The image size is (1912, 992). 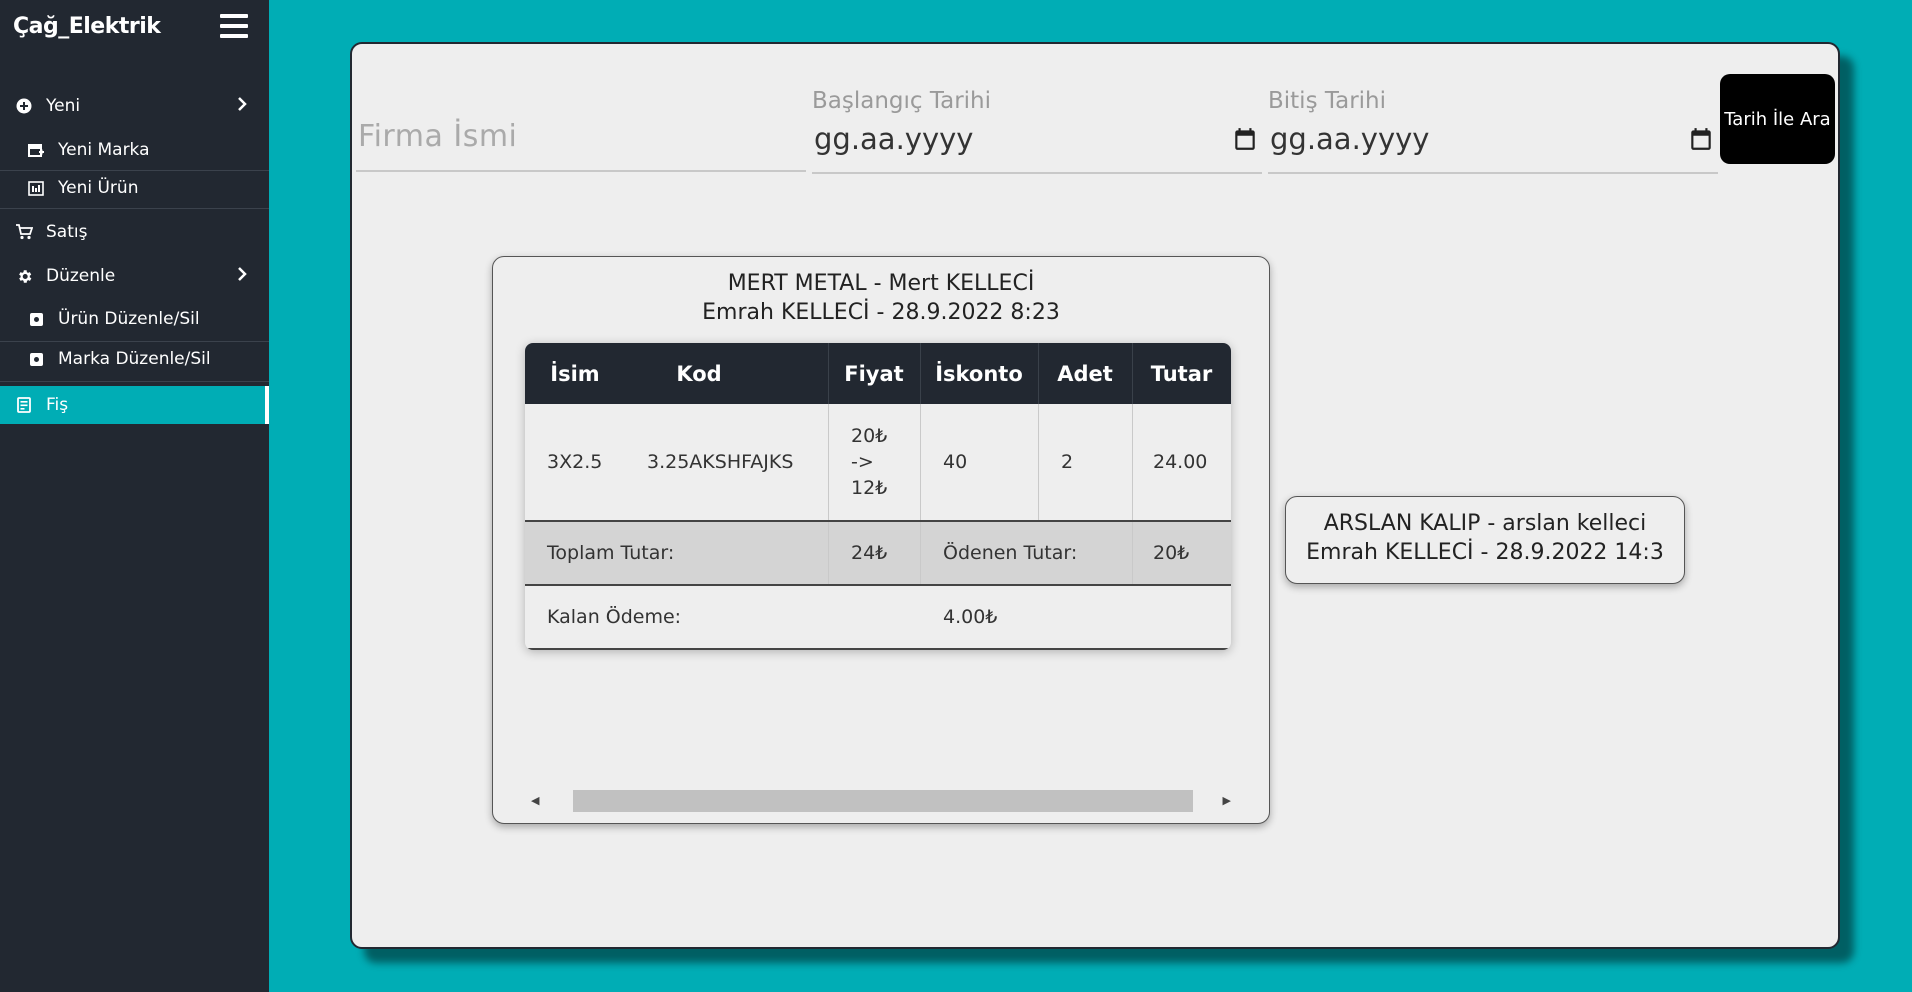 I want to click on total-row: Toplam Tutar: 24₺ Ödenen Tutar: 20₺, so click(x=878, y=553).